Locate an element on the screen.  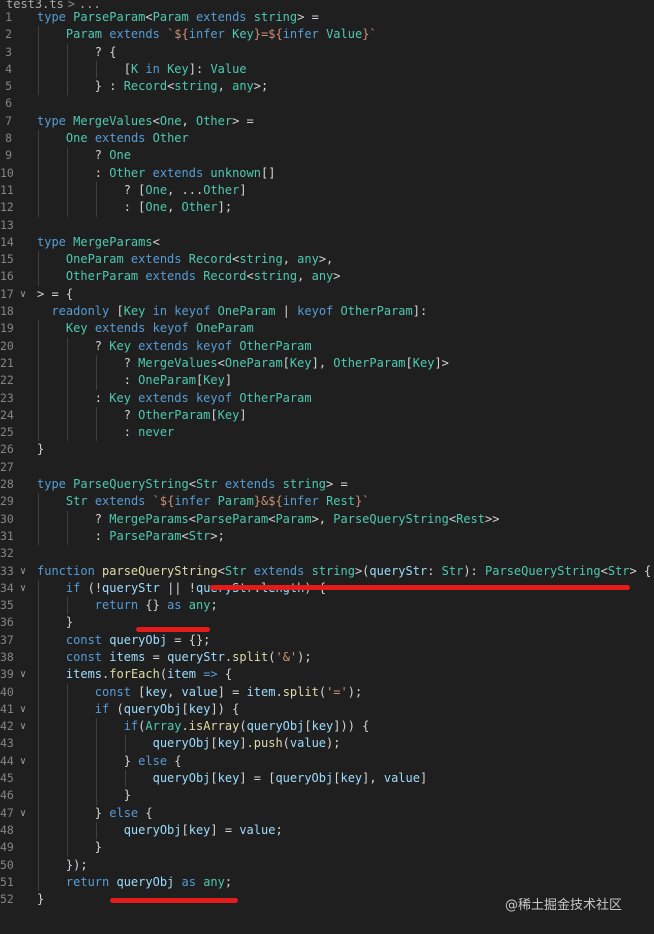
line-number: 17 is located at coordinates (7, 293).